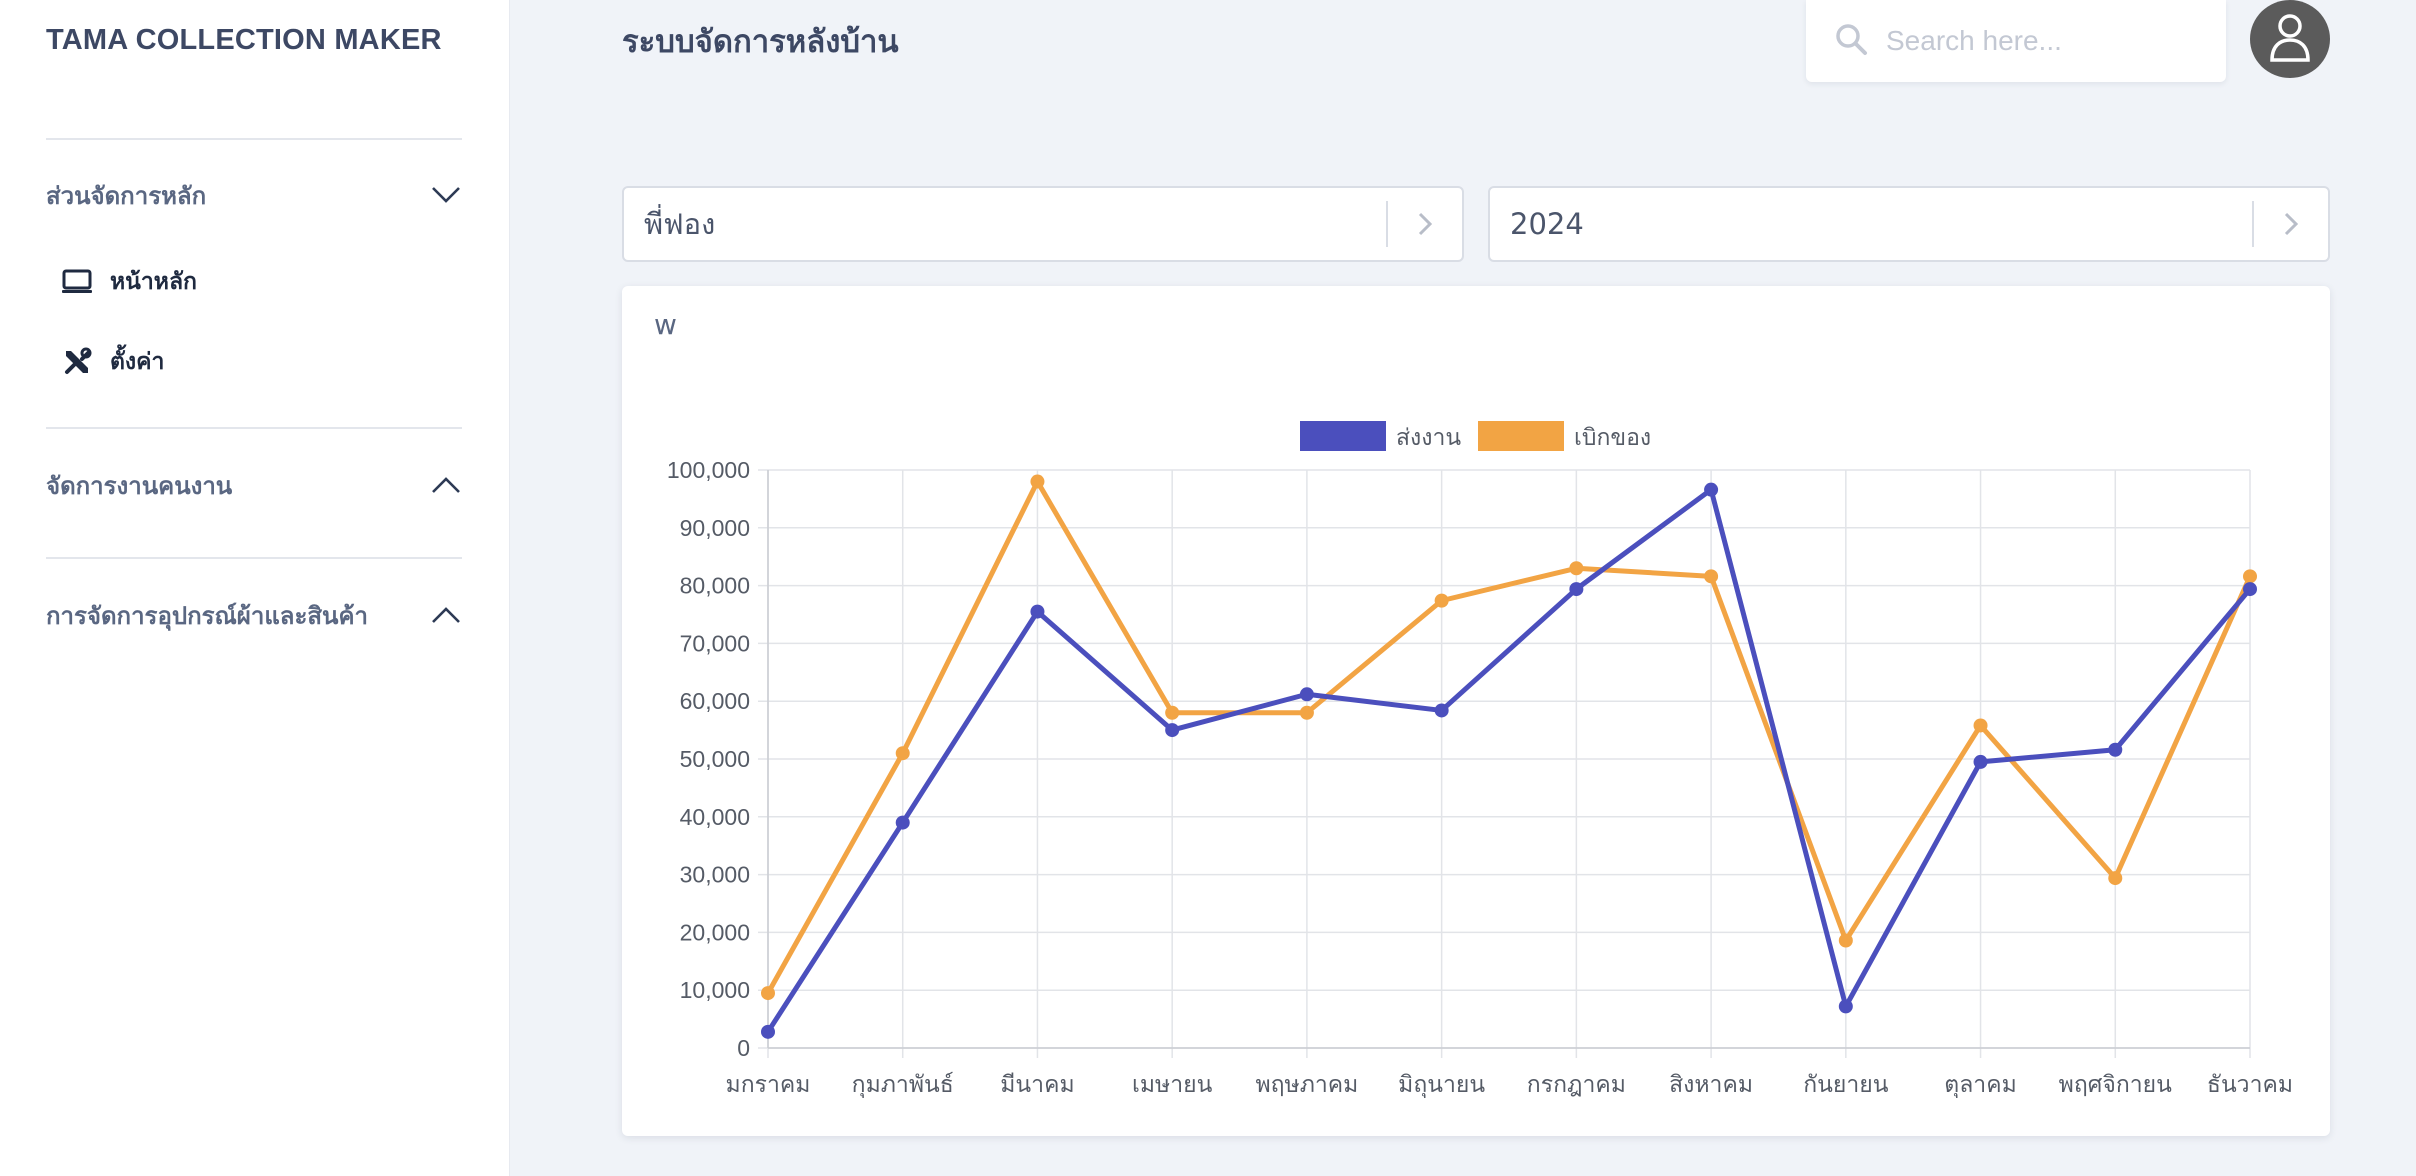  What do you see at coordinates (1711, 1085) in the screenshot?
I see `x-tick-label: สิงหาคม` at bounding box center [1711, 1085].